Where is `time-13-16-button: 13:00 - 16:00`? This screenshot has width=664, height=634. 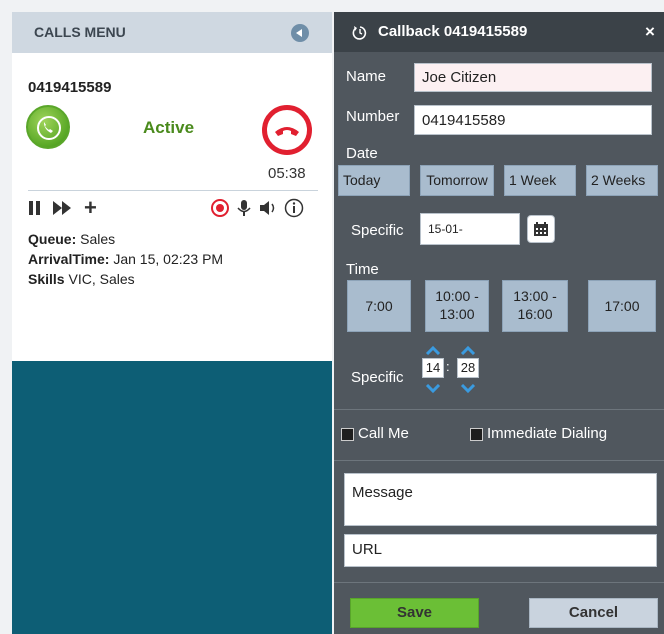
time-13-16-button: 13:00 - 16:00 is located at coordinates (535, 306).